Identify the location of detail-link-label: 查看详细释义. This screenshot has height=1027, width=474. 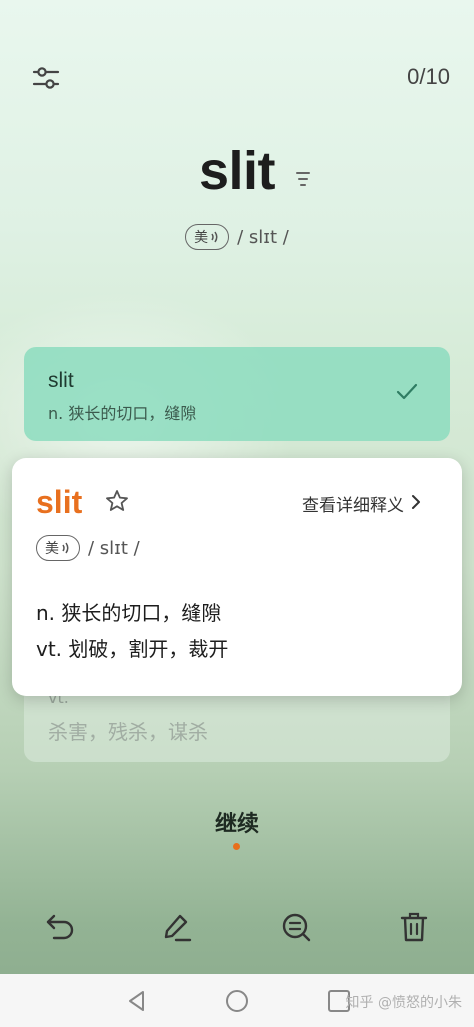
(353, 506).